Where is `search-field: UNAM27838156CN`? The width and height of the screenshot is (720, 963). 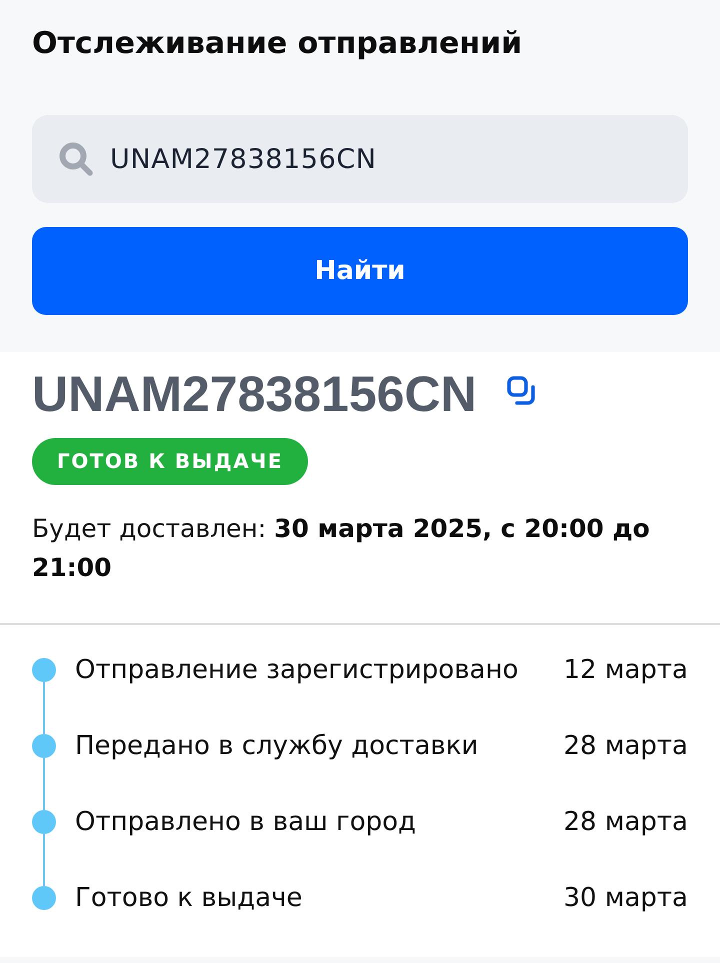 search-field: UNAM27838156CN is located at coordinates (360, 159).